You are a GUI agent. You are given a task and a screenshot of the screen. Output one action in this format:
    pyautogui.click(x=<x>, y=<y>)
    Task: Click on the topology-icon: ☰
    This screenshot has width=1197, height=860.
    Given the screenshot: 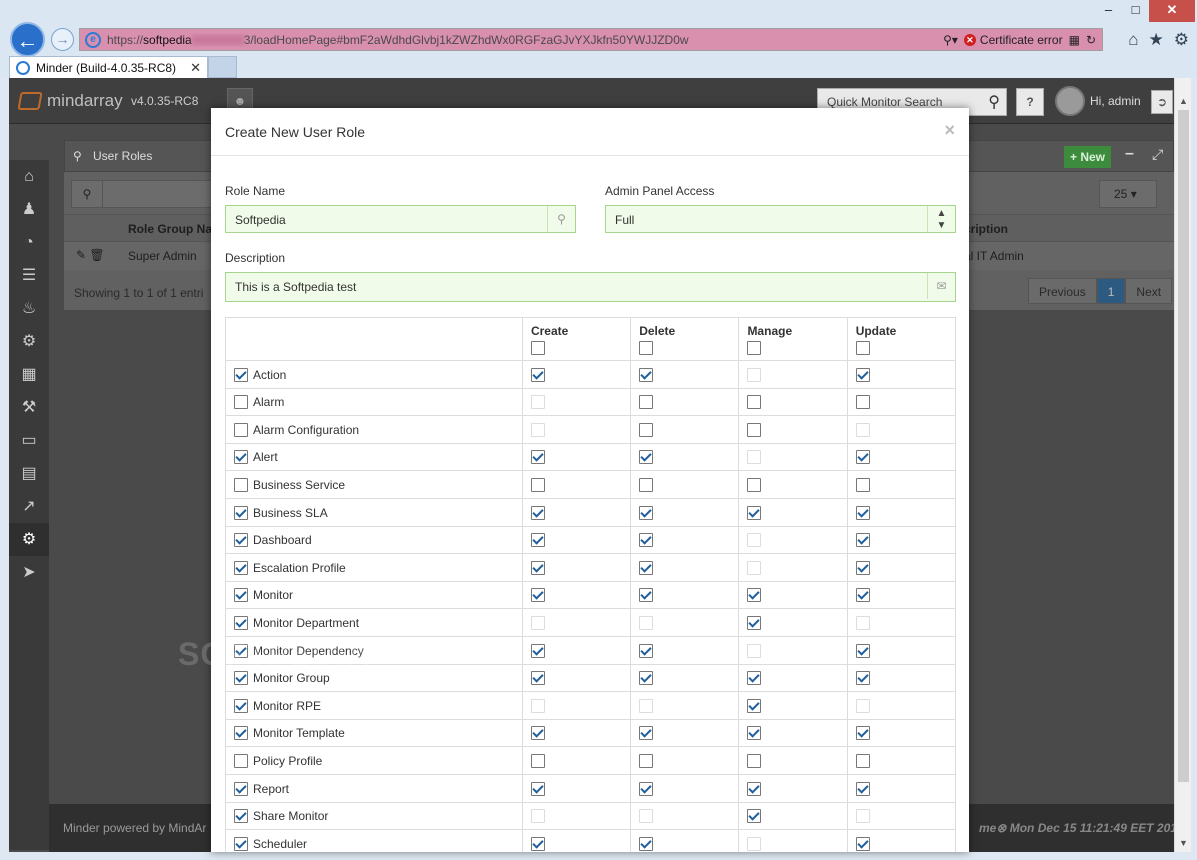 What is the action you would take?
    pyautogui.click(x=29, y=275)
    